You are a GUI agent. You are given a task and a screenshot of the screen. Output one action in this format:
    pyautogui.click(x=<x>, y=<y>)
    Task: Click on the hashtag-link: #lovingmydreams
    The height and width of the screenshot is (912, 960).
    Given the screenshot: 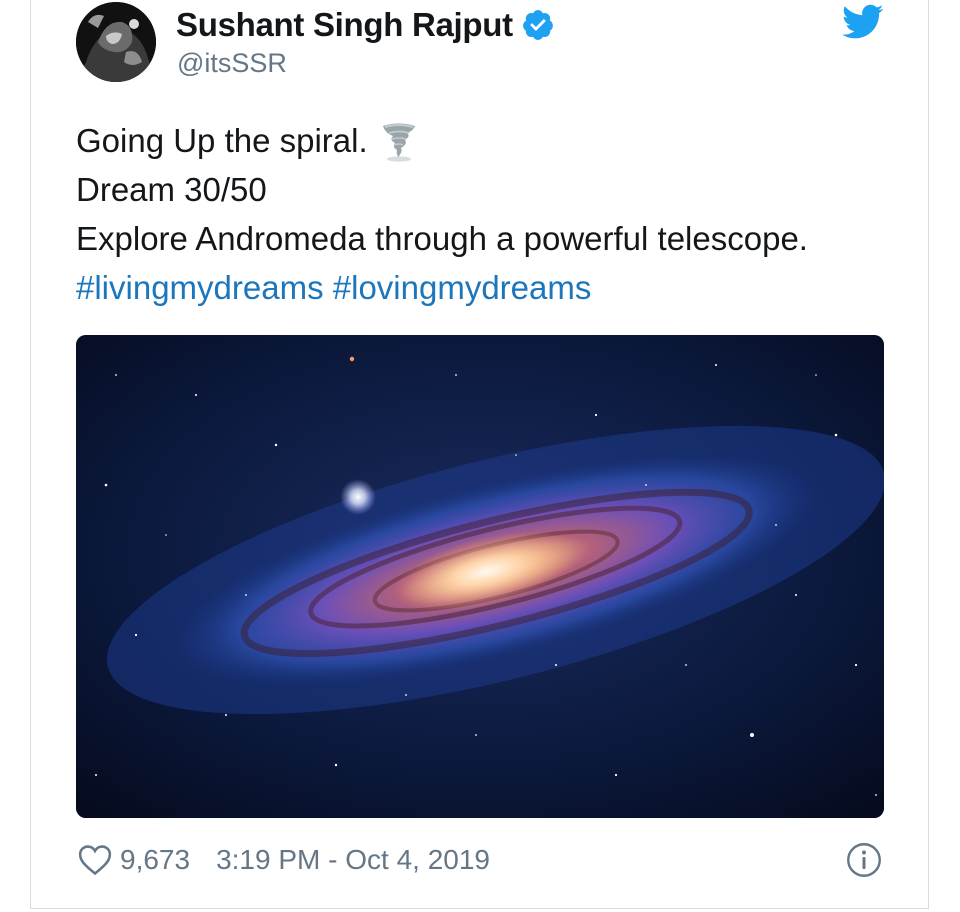 What is the action you would take?
    pyautogui.click(x=462, y=287)
    